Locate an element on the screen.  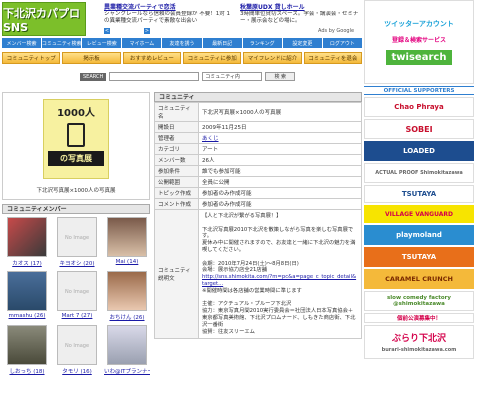
burari-banner: ぶらり下北沢 burari-shimokitazawa.com is located at coordinates (419, 342).